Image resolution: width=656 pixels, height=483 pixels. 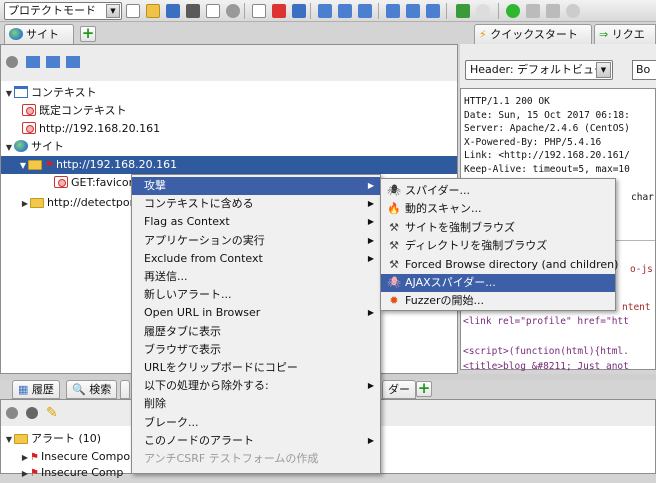 I want to click on arrow-right-icon: ⇒, so click(x=604, y=34).